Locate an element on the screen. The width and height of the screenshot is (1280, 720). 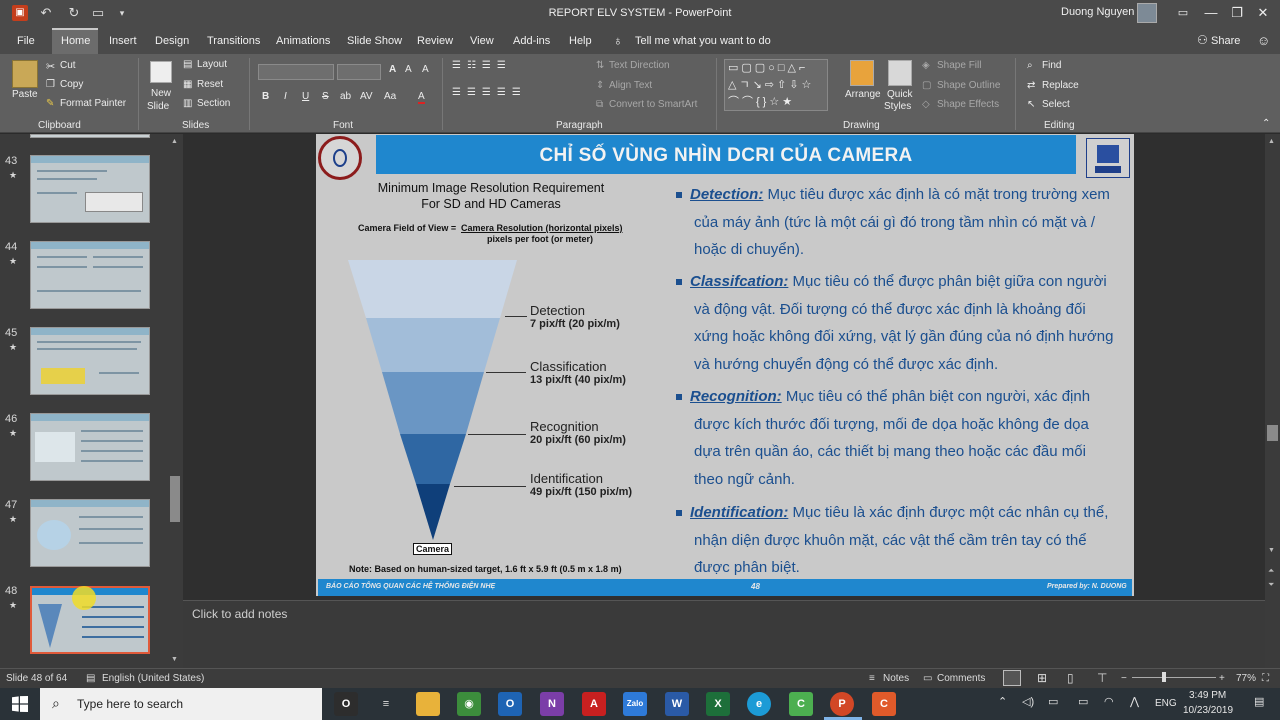
outlook-icon: O is located at coordinates (510, 704).